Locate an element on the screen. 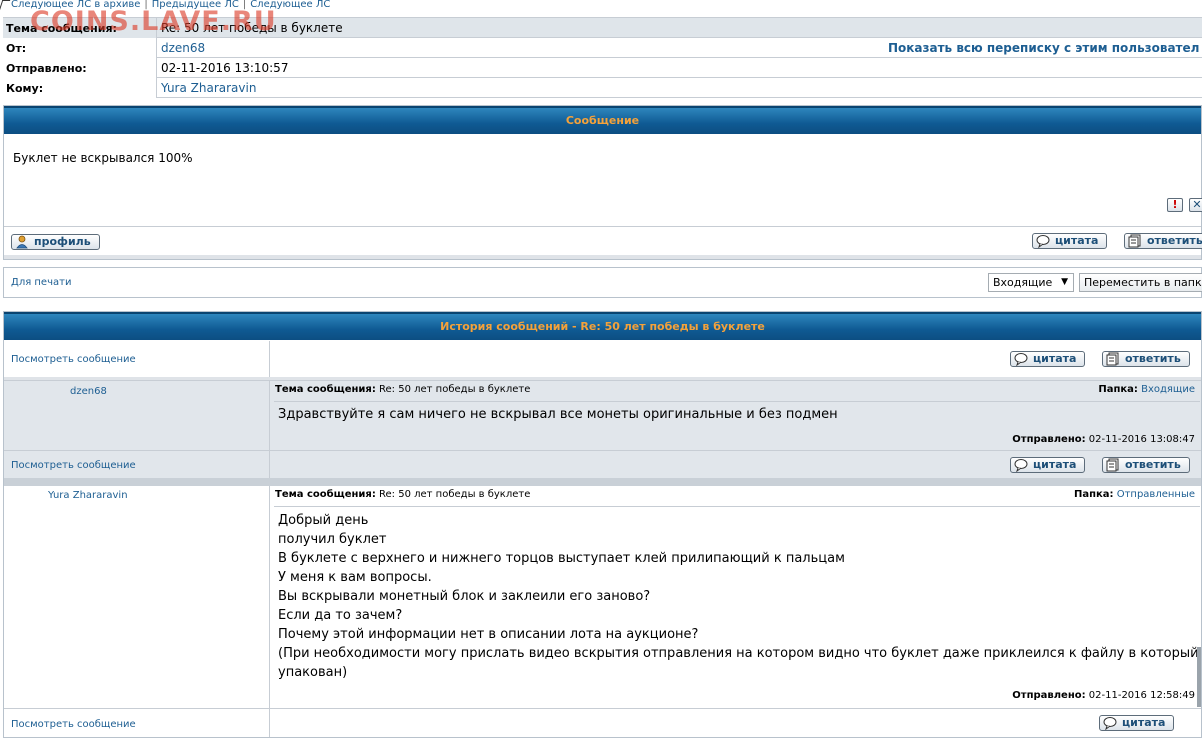 The height and width of the screenshot is (738, 1202). post-body-line: У меня к вам вопросы. is located at coordinates (355, 577).